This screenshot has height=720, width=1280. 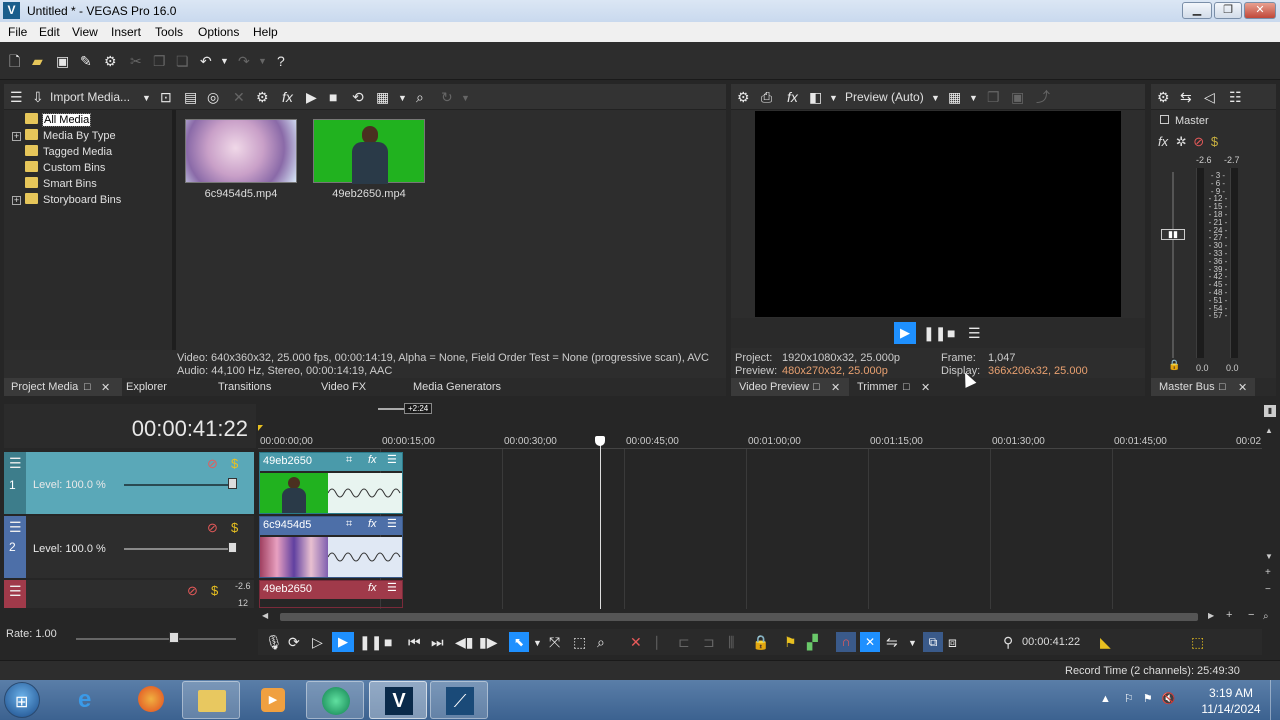 I want to click on preview-menu-icon: ☰, so click(x=974, y=333).